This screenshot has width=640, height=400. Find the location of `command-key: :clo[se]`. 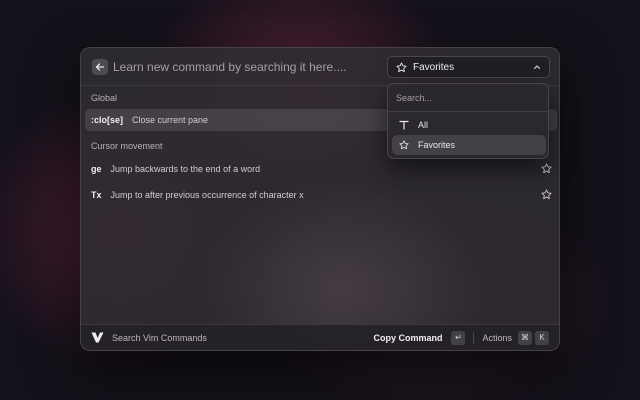

command-key: :clo[se] is located at coordinates (107, 120).